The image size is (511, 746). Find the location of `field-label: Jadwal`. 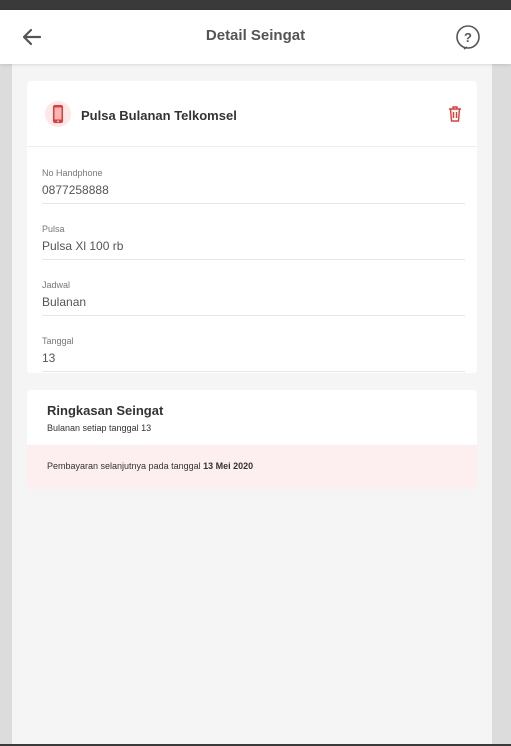

field-label: Jadwal is located at coordinates (56, 285).